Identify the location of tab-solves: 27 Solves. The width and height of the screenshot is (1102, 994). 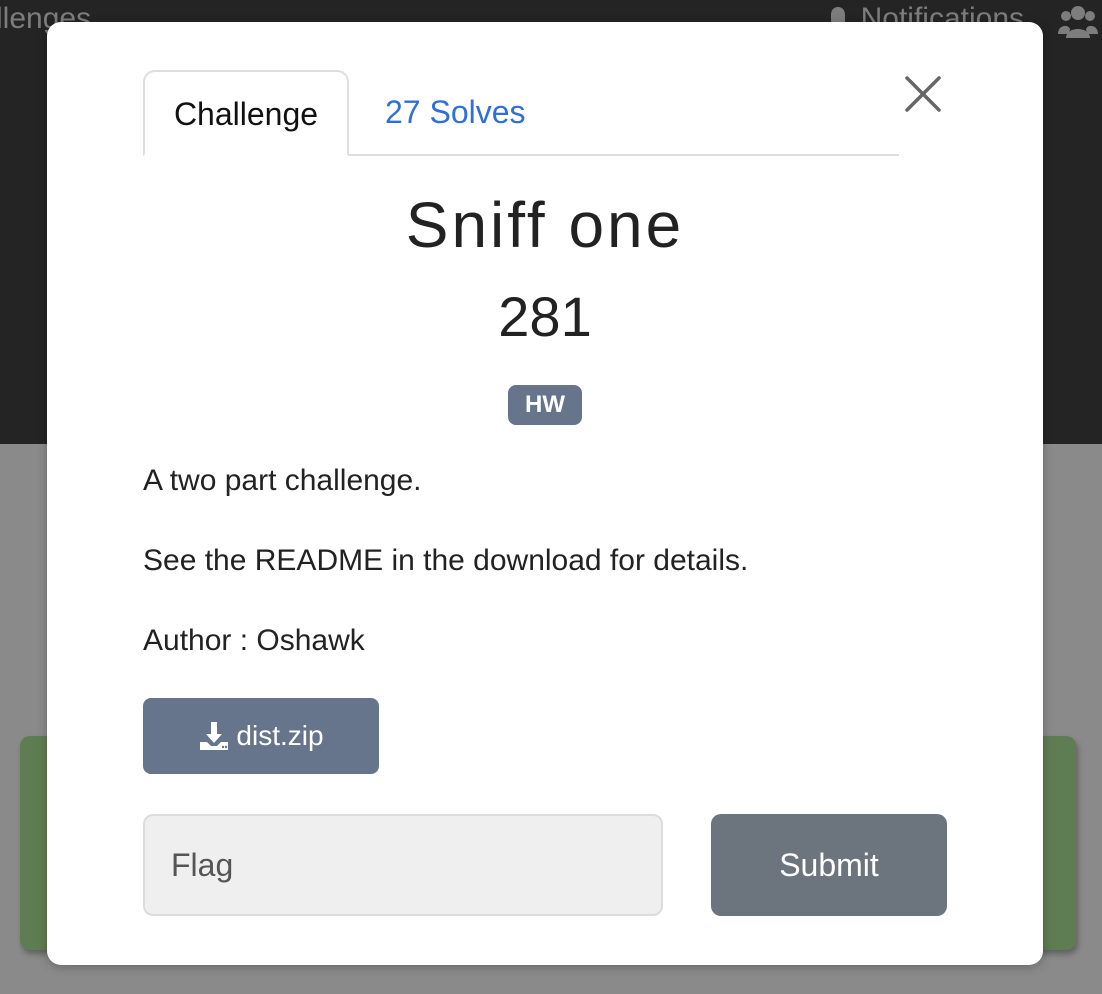
(455, 112).